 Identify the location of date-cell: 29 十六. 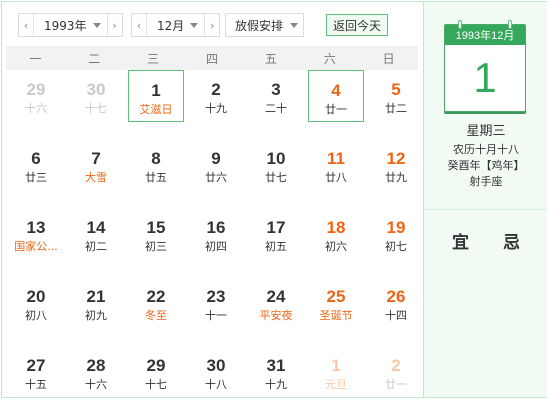
(36, 96).